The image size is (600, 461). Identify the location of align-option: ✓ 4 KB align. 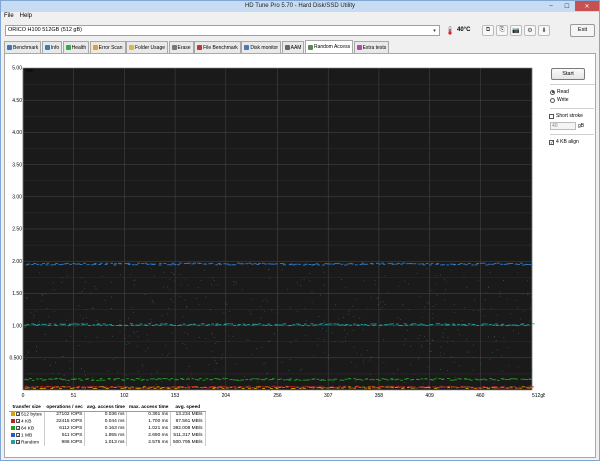
(572, 142).